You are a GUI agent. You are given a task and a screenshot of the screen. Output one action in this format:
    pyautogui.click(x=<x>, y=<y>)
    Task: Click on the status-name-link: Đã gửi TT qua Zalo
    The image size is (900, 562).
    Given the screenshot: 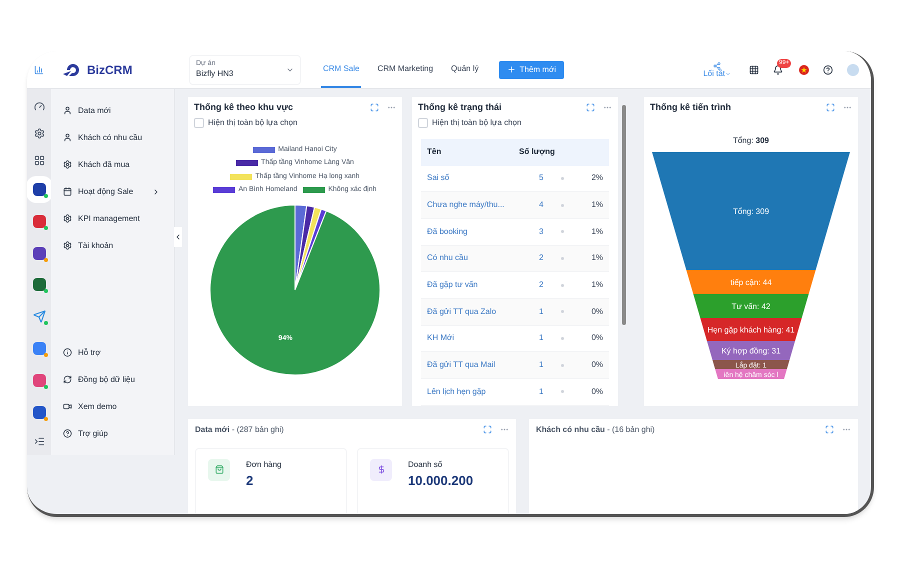 What is the action you would take?
    pyautogui.click(x=483, y=312)
    